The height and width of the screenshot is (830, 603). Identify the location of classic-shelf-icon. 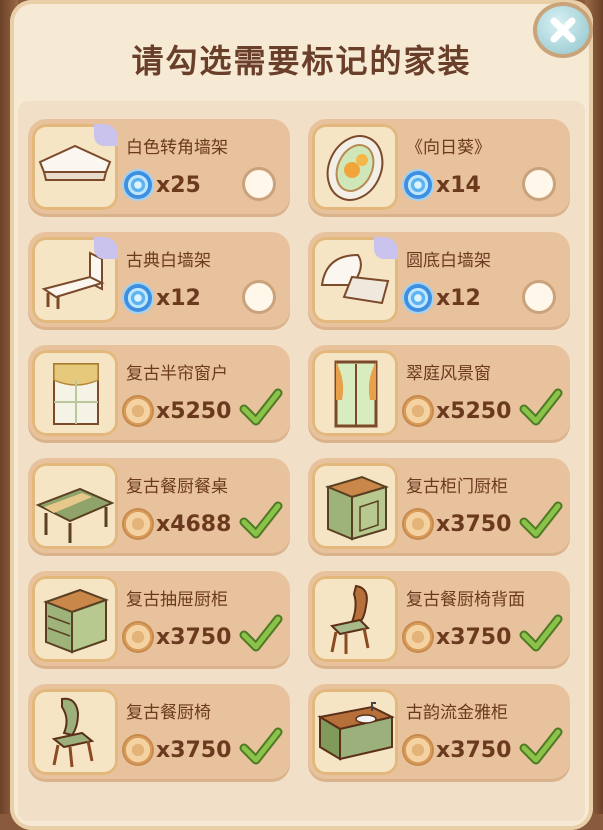
(75, 280).